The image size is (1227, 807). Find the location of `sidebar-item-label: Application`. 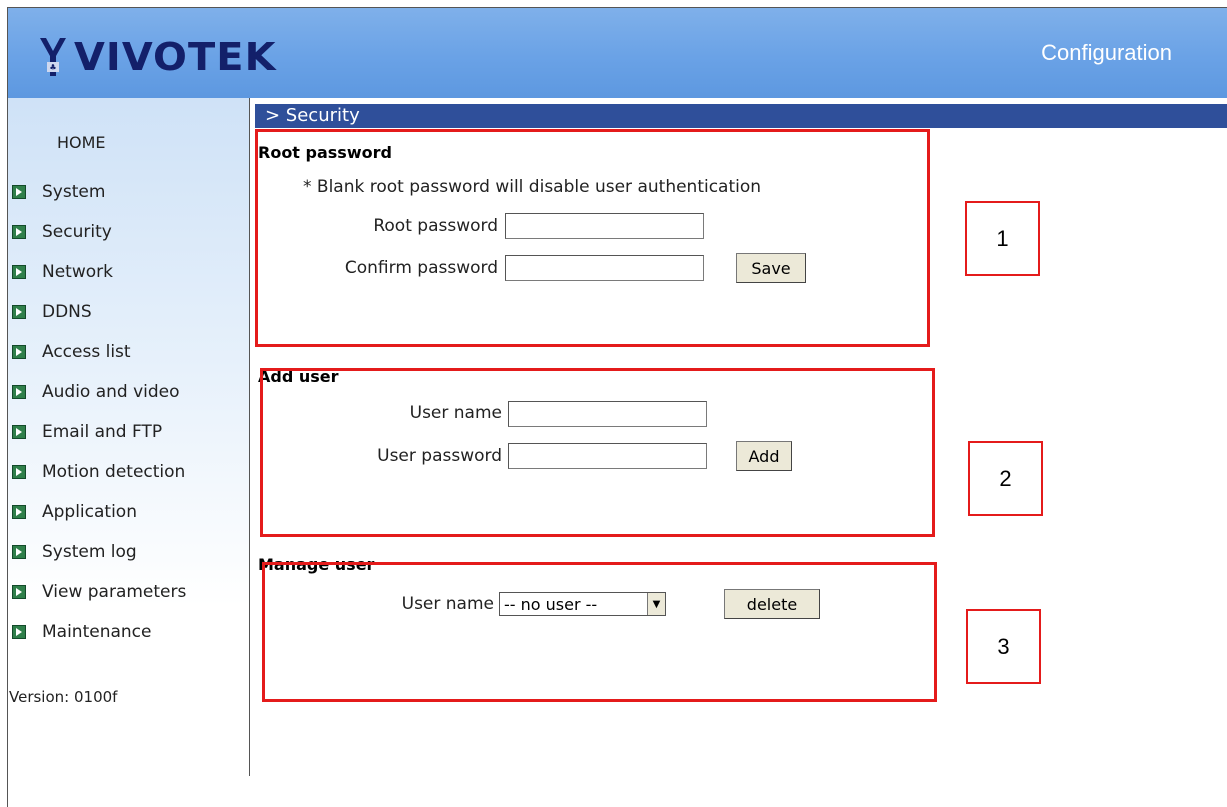

sidebar-item-label: Application is located at coordinates (89, 512).